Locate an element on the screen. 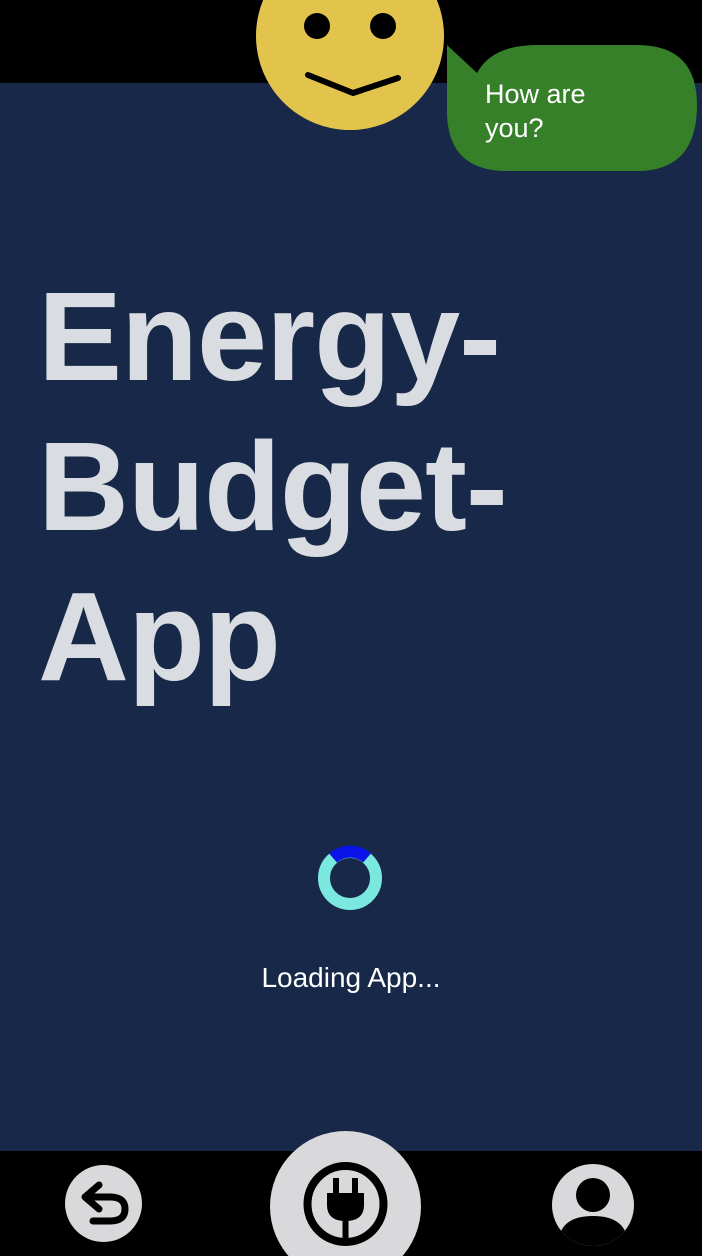 The image size is (702, 1256). app-title-line-1: Energy- is located at coordinates (269, 336).